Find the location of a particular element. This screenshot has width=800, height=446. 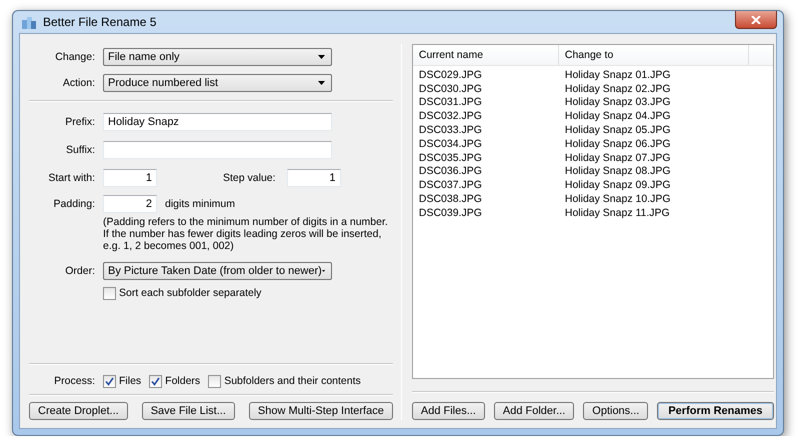

dropdown: File name only is located at coordinates (217, 57).